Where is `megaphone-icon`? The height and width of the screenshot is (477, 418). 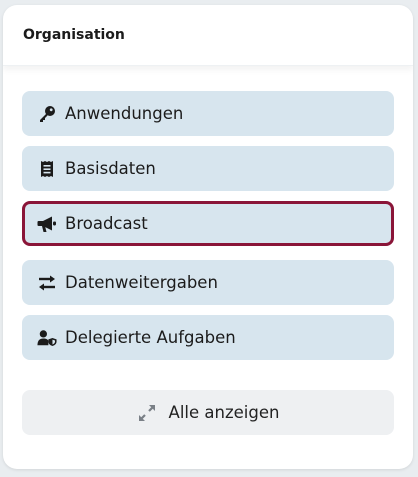 megaphone-icon is located at coordinates (47, 224).